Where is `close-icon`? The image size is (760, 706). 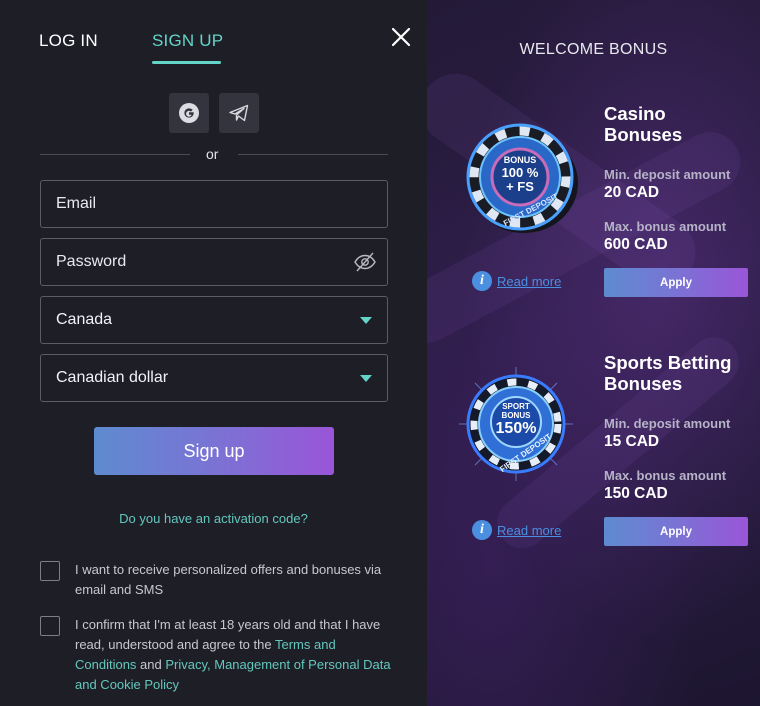 close-icon is located at coordinates (401, 37).